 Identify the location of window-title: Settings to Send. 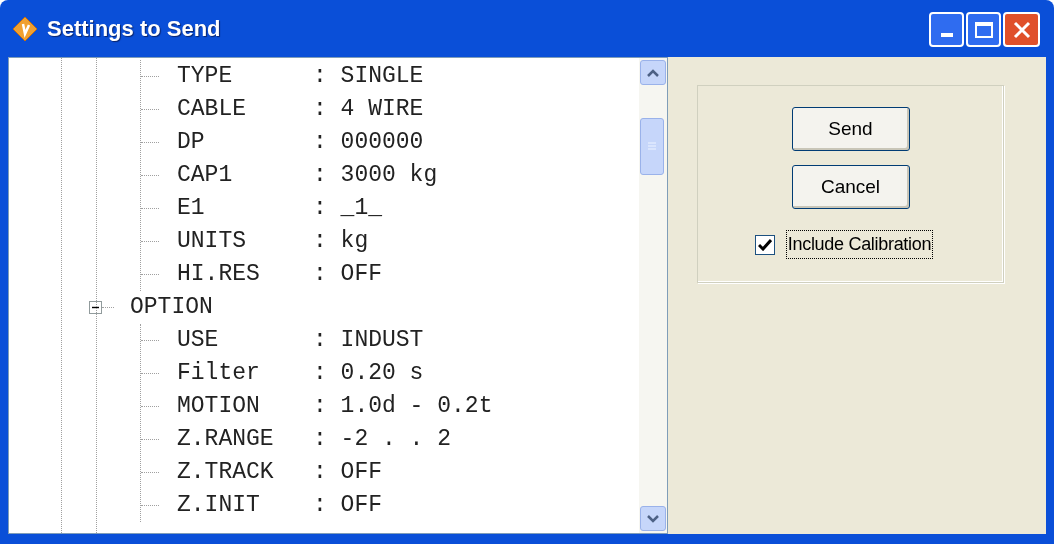
(134, 29).